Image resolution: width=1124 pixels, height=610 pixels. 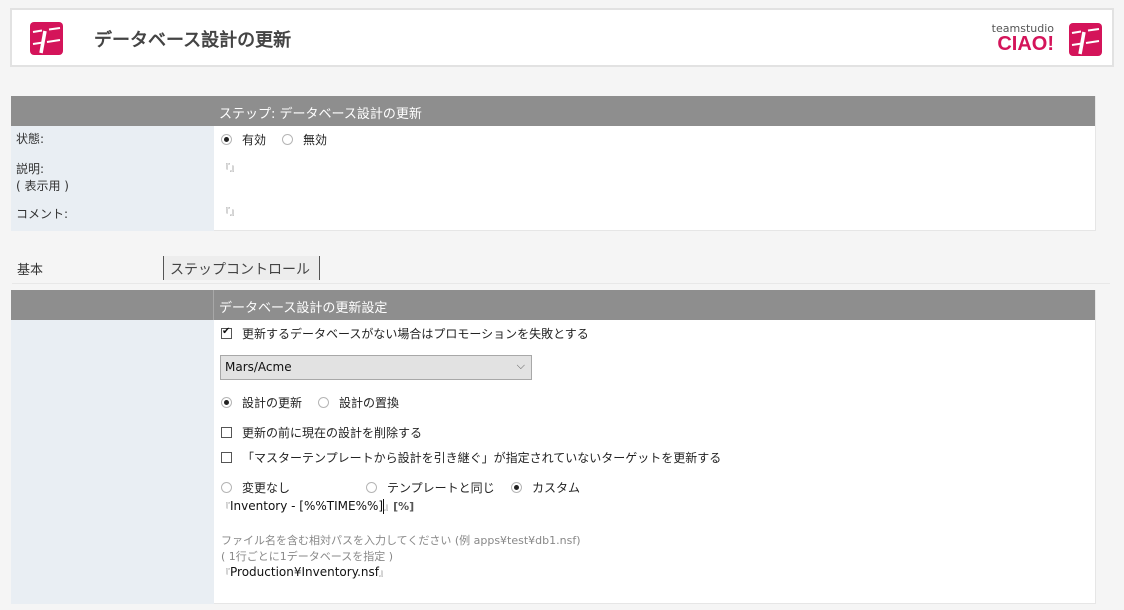 I want to click on path-hint-2: ( 1行ごとに1データベースを指定 ), so click(x=307, y=556).